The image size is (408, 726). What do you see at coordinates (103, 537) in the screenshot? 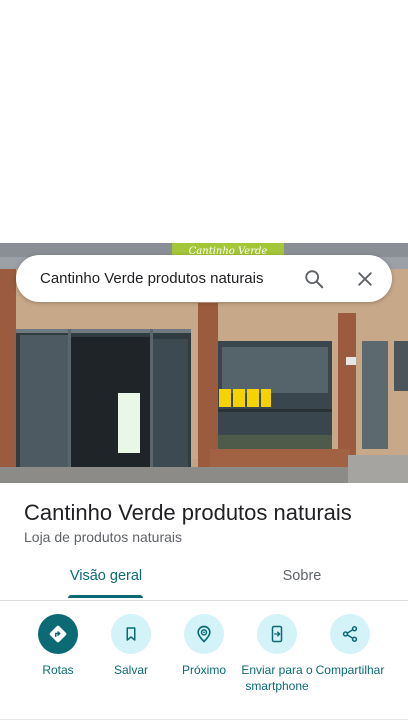
I see `place-category: Loja de produtos naturais` at bounding box center [103, 537].